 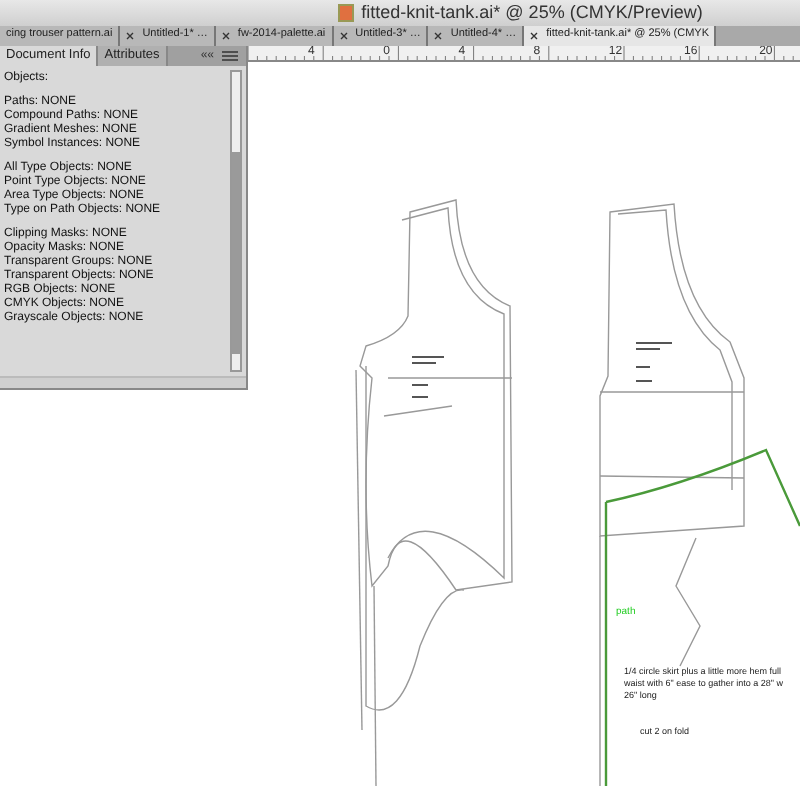 What do you see at coordinates (532, 13) in the screenshot?
I see `window-title: fitted-knit-tank.ai* @ 25% (CMYK/Preview)` at bounding box center [532, 13].